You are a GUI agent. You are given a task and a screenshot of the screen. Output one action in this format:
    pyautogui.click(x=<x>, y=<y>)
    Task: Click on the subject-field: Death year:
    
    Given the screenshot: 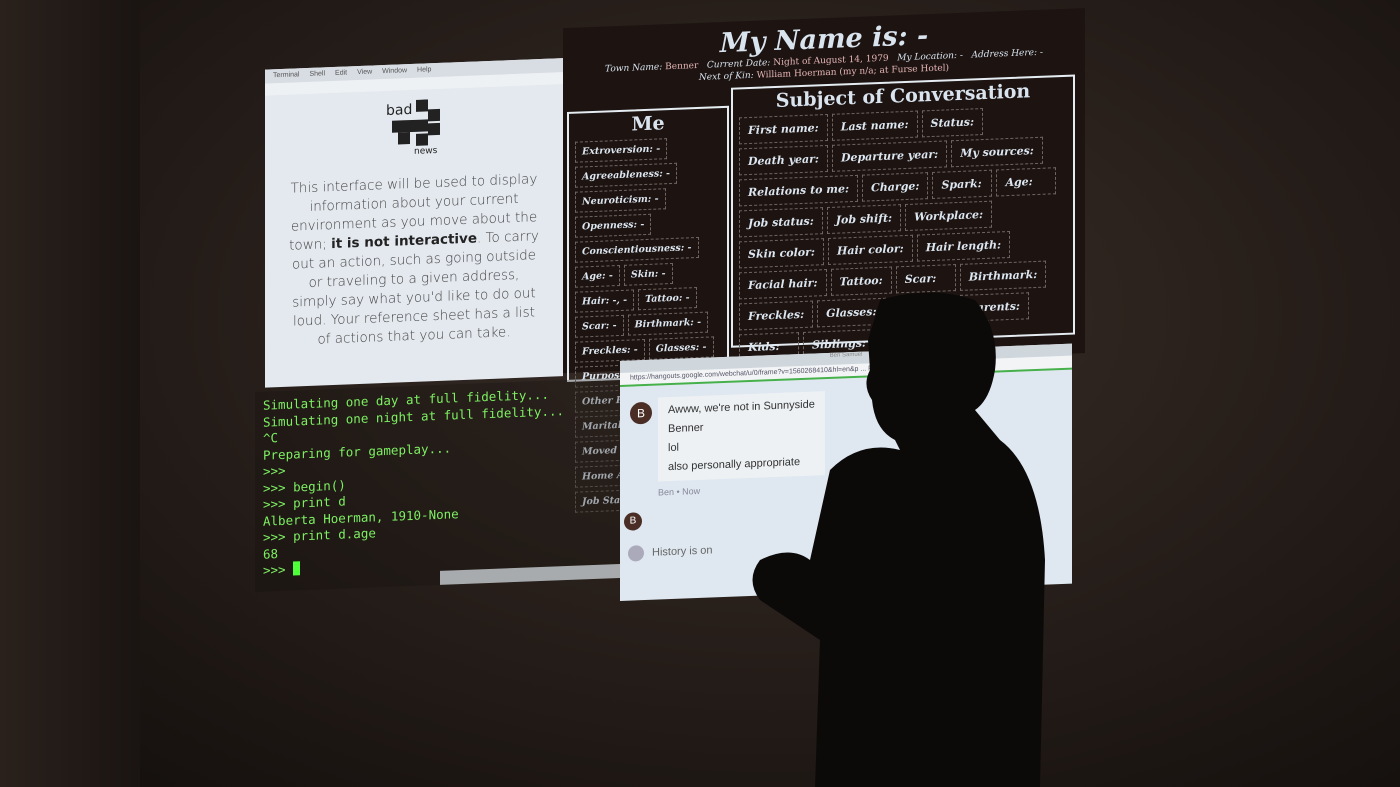 What is the action you would take?
    pyautogui.click(x=783, y=160)
    